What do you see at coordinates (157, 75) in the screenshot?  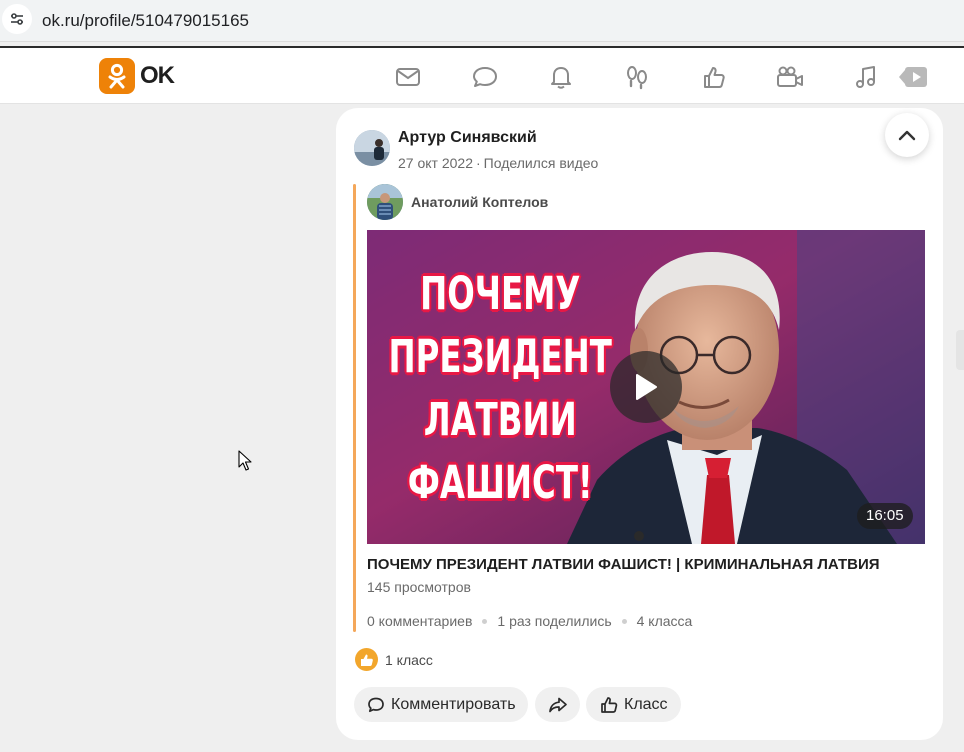 I see `logo-text: OK` at bounding box center [157, 75].